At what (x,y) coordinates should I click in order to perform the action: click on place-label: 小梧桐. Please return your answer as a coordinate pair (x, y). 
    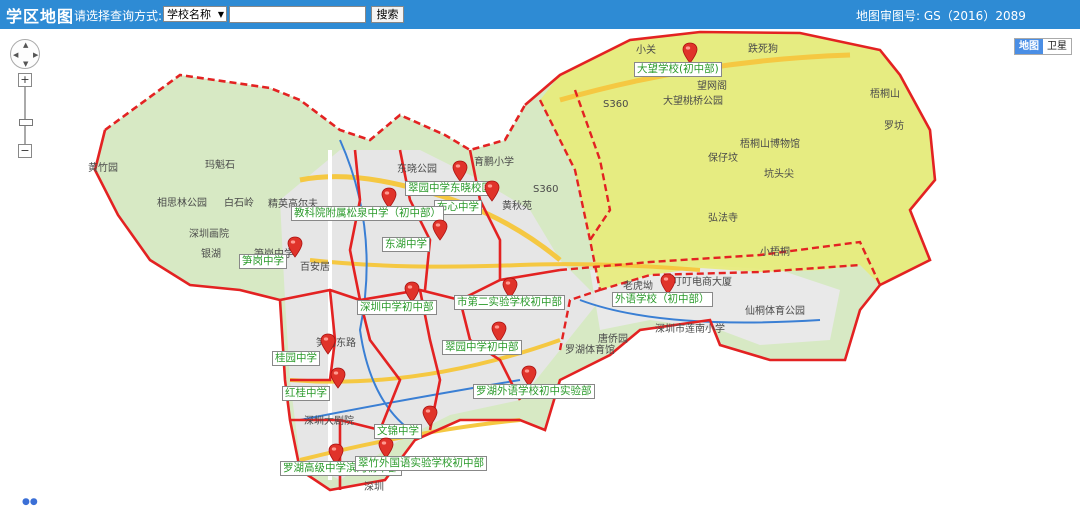
    Looking at the image, I should click on (775, 252).